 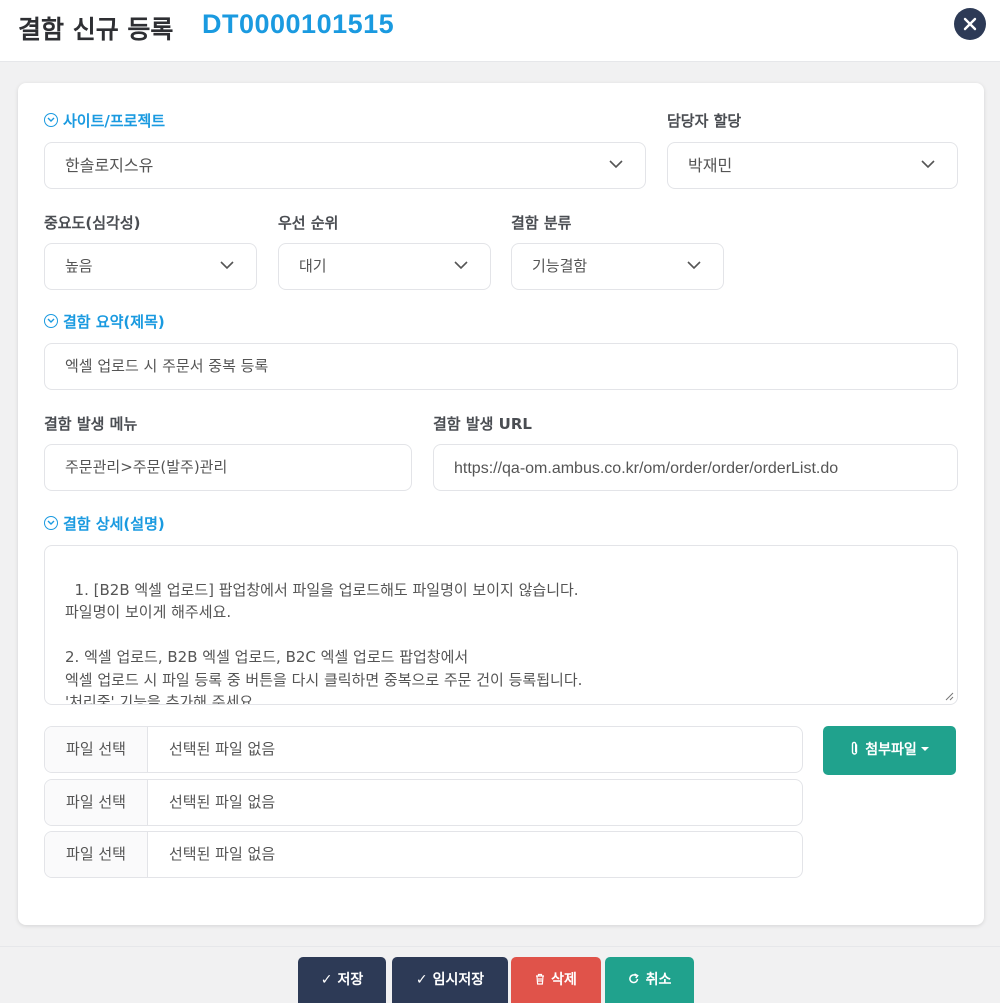 What do you see at coordinates (560, 266) in the screenshot?
I see `category-value: 기능결함` at bounding box center [560, 266].